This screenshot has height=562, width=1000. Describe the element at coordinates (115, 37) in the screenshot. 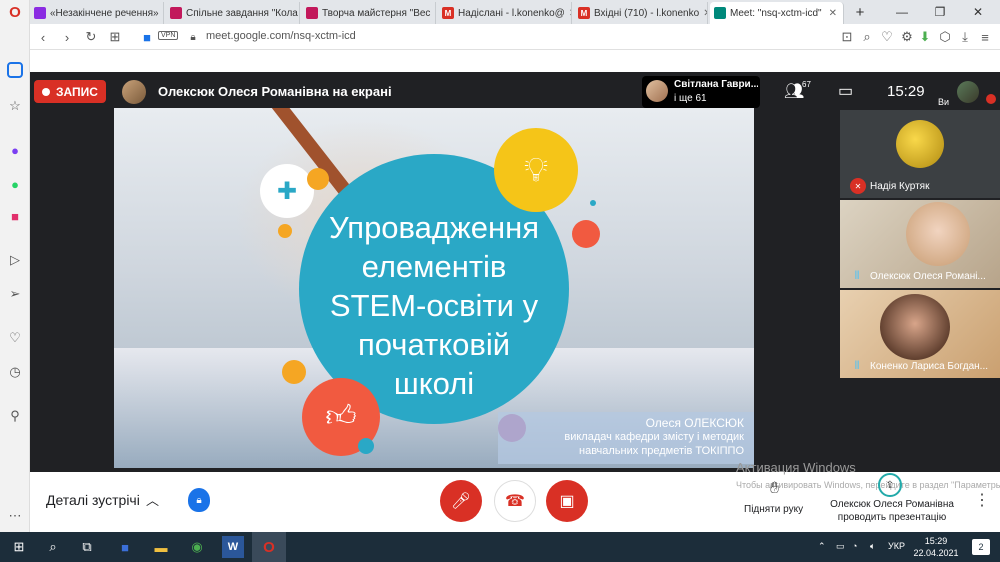

I see `speed-dial-icon: ⊞` at that location.